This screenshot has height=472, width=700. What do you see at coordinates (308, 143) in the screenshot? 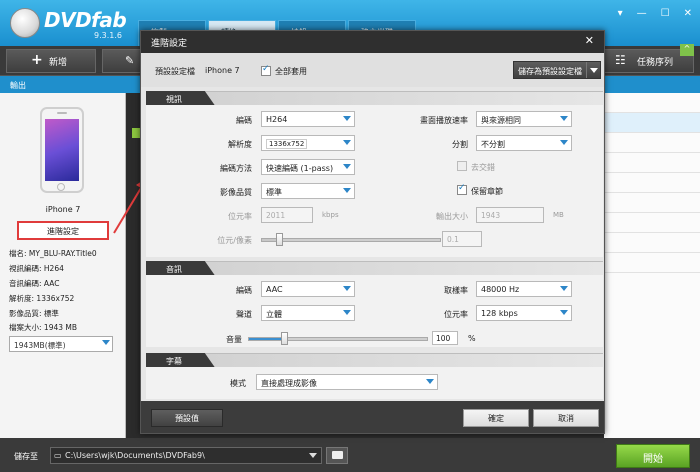
I see `resolution-select: 1336x752` at bounding box center [308, 143].